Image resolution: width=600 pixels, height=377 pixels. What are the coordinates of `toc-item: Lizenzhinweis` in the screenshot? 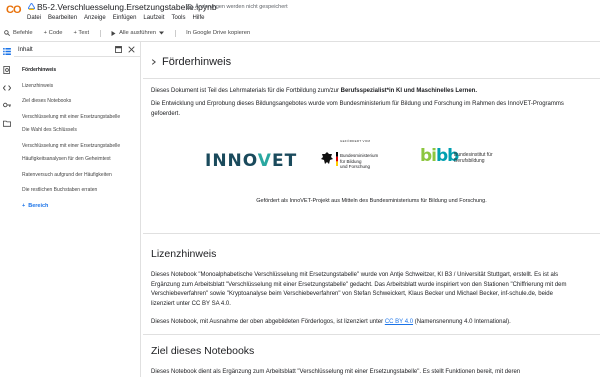 It's located at (80, 86).